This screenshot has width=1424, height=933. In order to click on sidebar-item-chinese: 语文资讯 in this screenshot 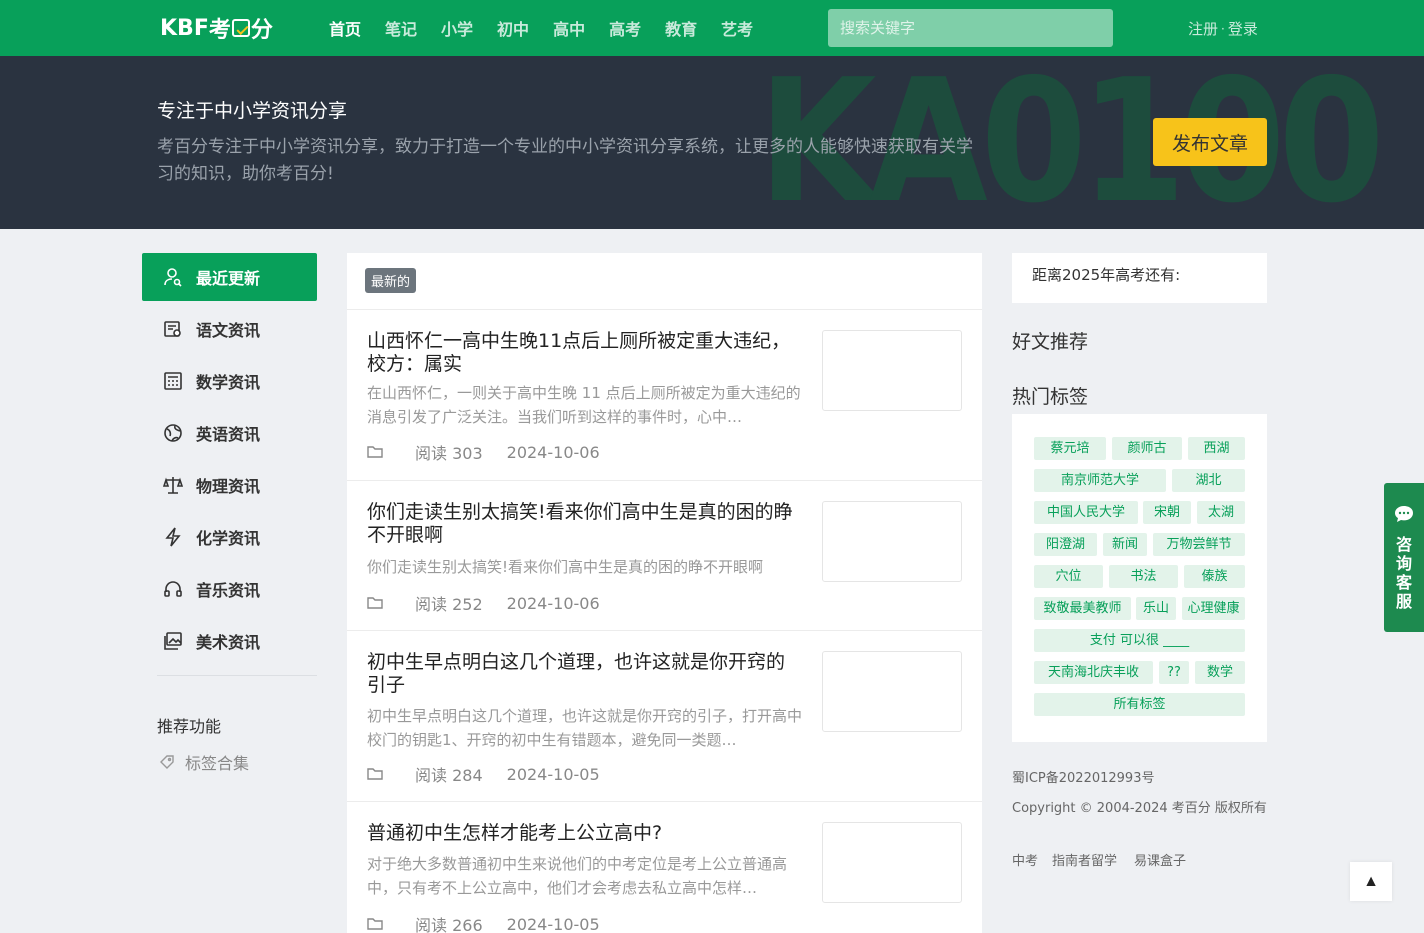, I will do `click(229, 329)`.